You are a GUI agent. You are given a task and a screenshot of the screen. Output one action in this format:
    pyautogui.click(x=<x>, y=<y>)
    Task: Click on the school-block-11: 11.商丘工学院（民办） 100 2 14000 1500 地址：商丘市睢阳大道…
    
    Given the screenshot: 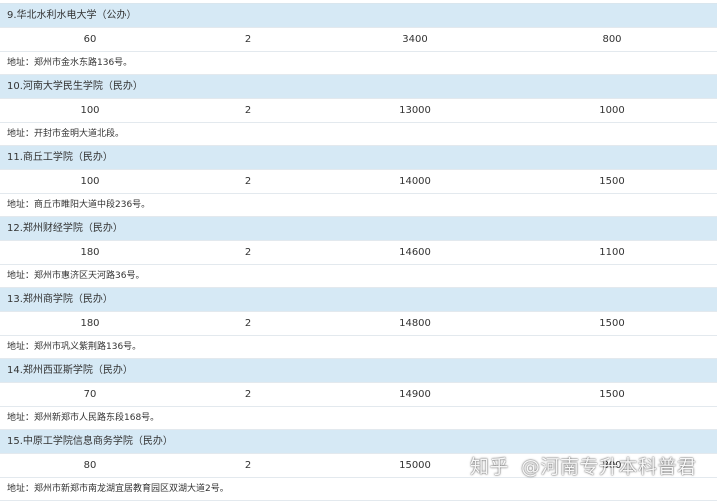 What is the action you would take?
    pyautogui.click(x=358, y=181)
    